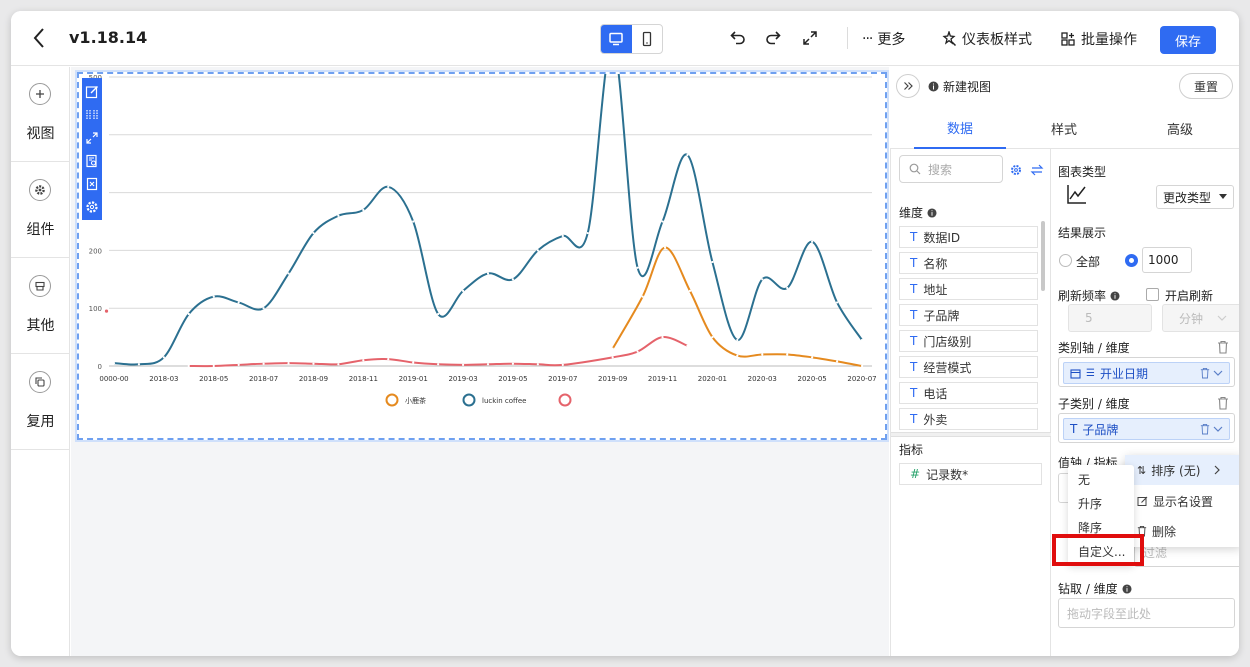  I want to click on view-name: 新建视图, so click(959, 86).